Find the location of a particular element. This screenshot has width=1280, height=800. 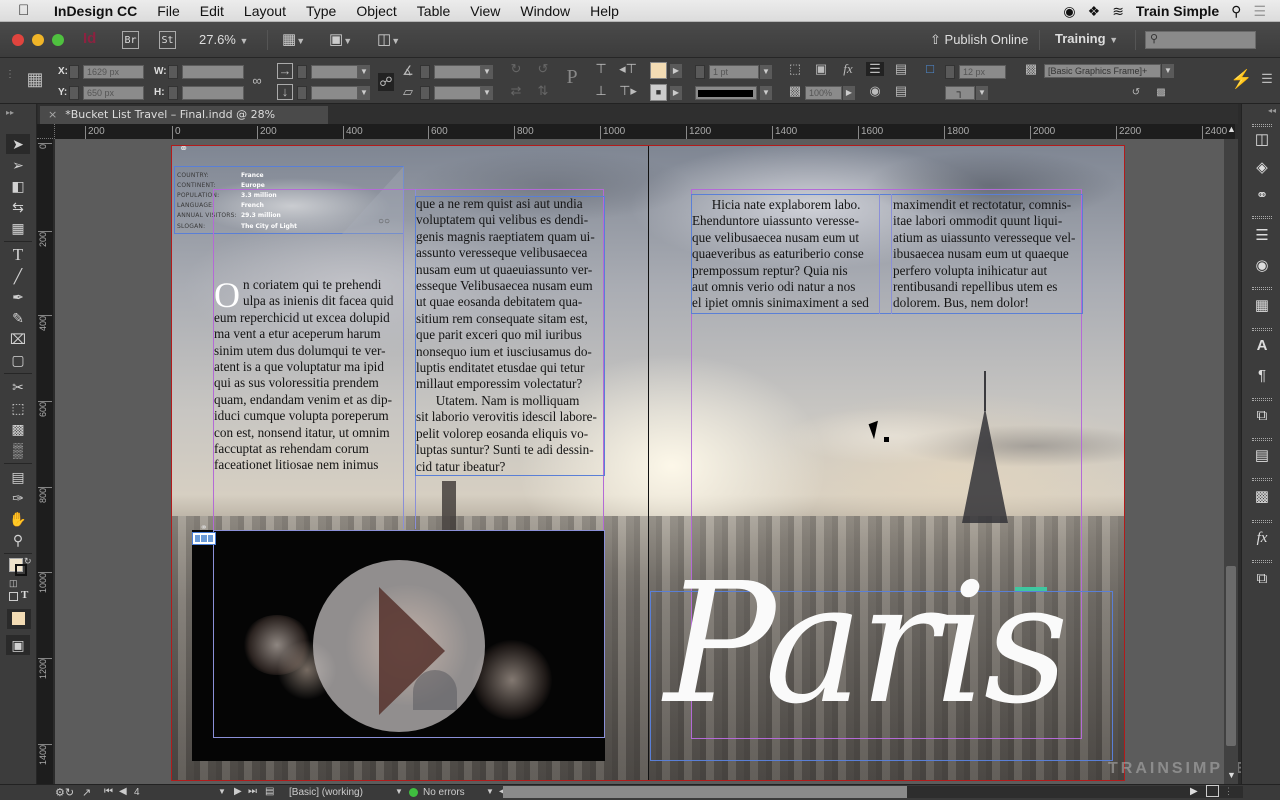

character-styles-icon: A is located at coordinates (1262, 346).